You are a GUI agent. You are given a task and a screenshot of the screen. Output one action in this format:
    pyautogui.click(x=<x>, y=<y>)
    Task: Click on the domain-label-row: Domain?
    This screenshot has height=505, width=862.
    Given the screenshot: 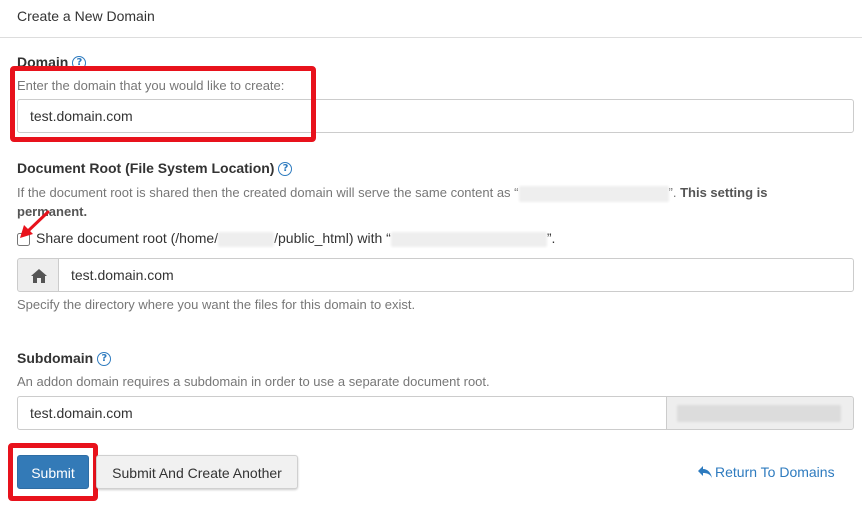 What is the action you would take?
    pyautogui.click(x=52, y=62)
    